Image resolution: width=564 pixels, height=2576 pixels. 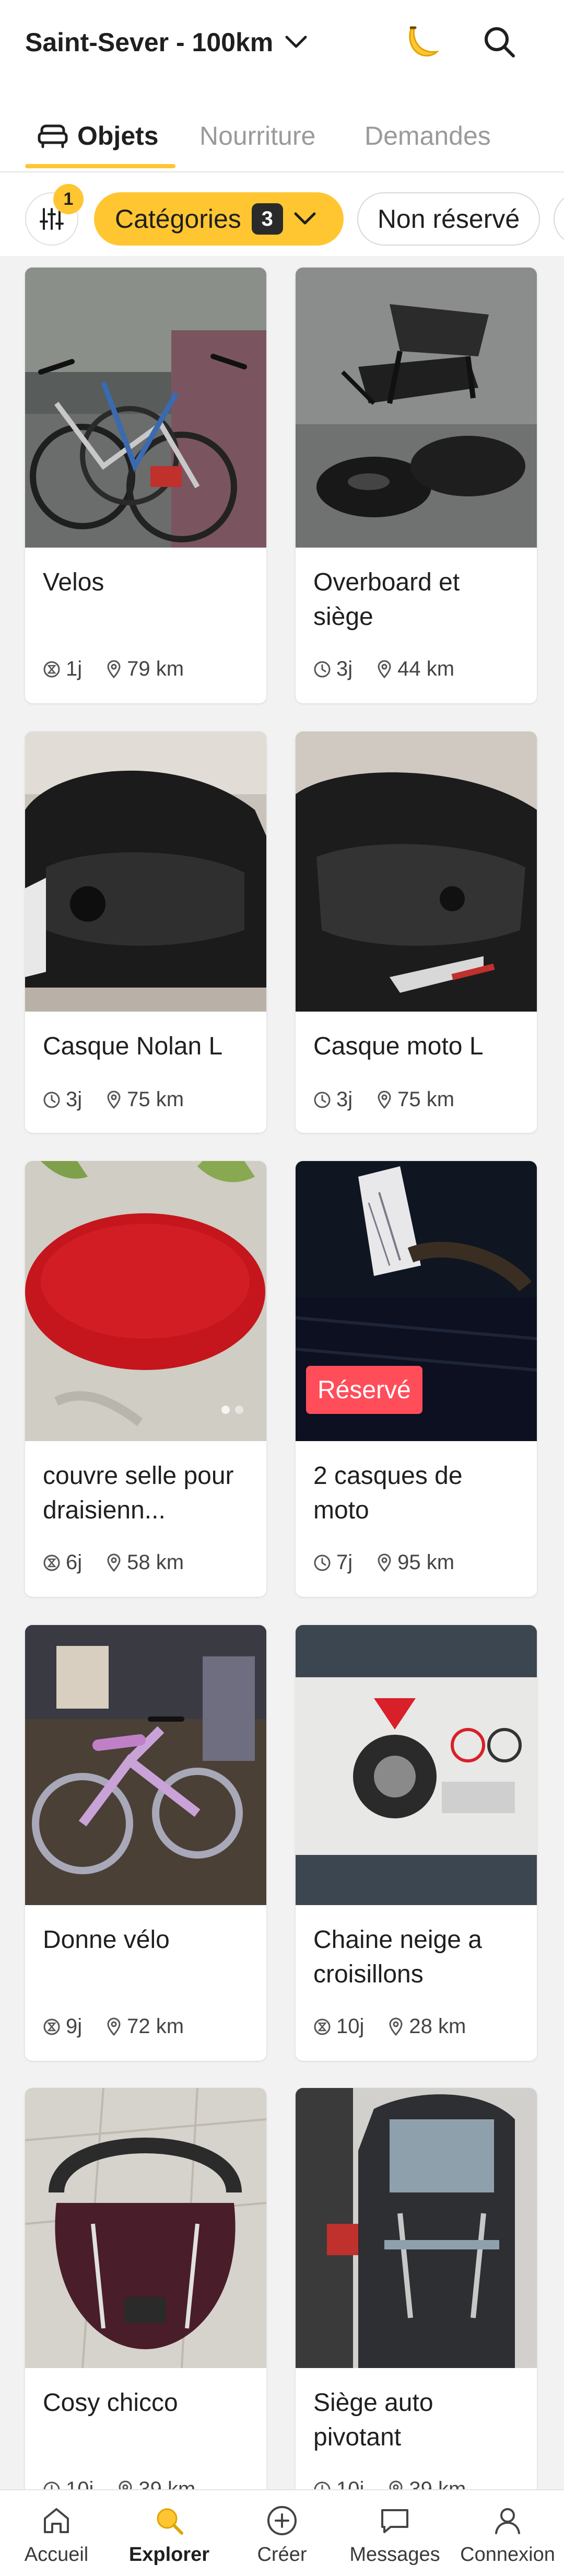 What do you see at coordinates (107, 1940) in the screenshot?
I see `listing-title: Donne vélo` at bounding box center [107, 1940].